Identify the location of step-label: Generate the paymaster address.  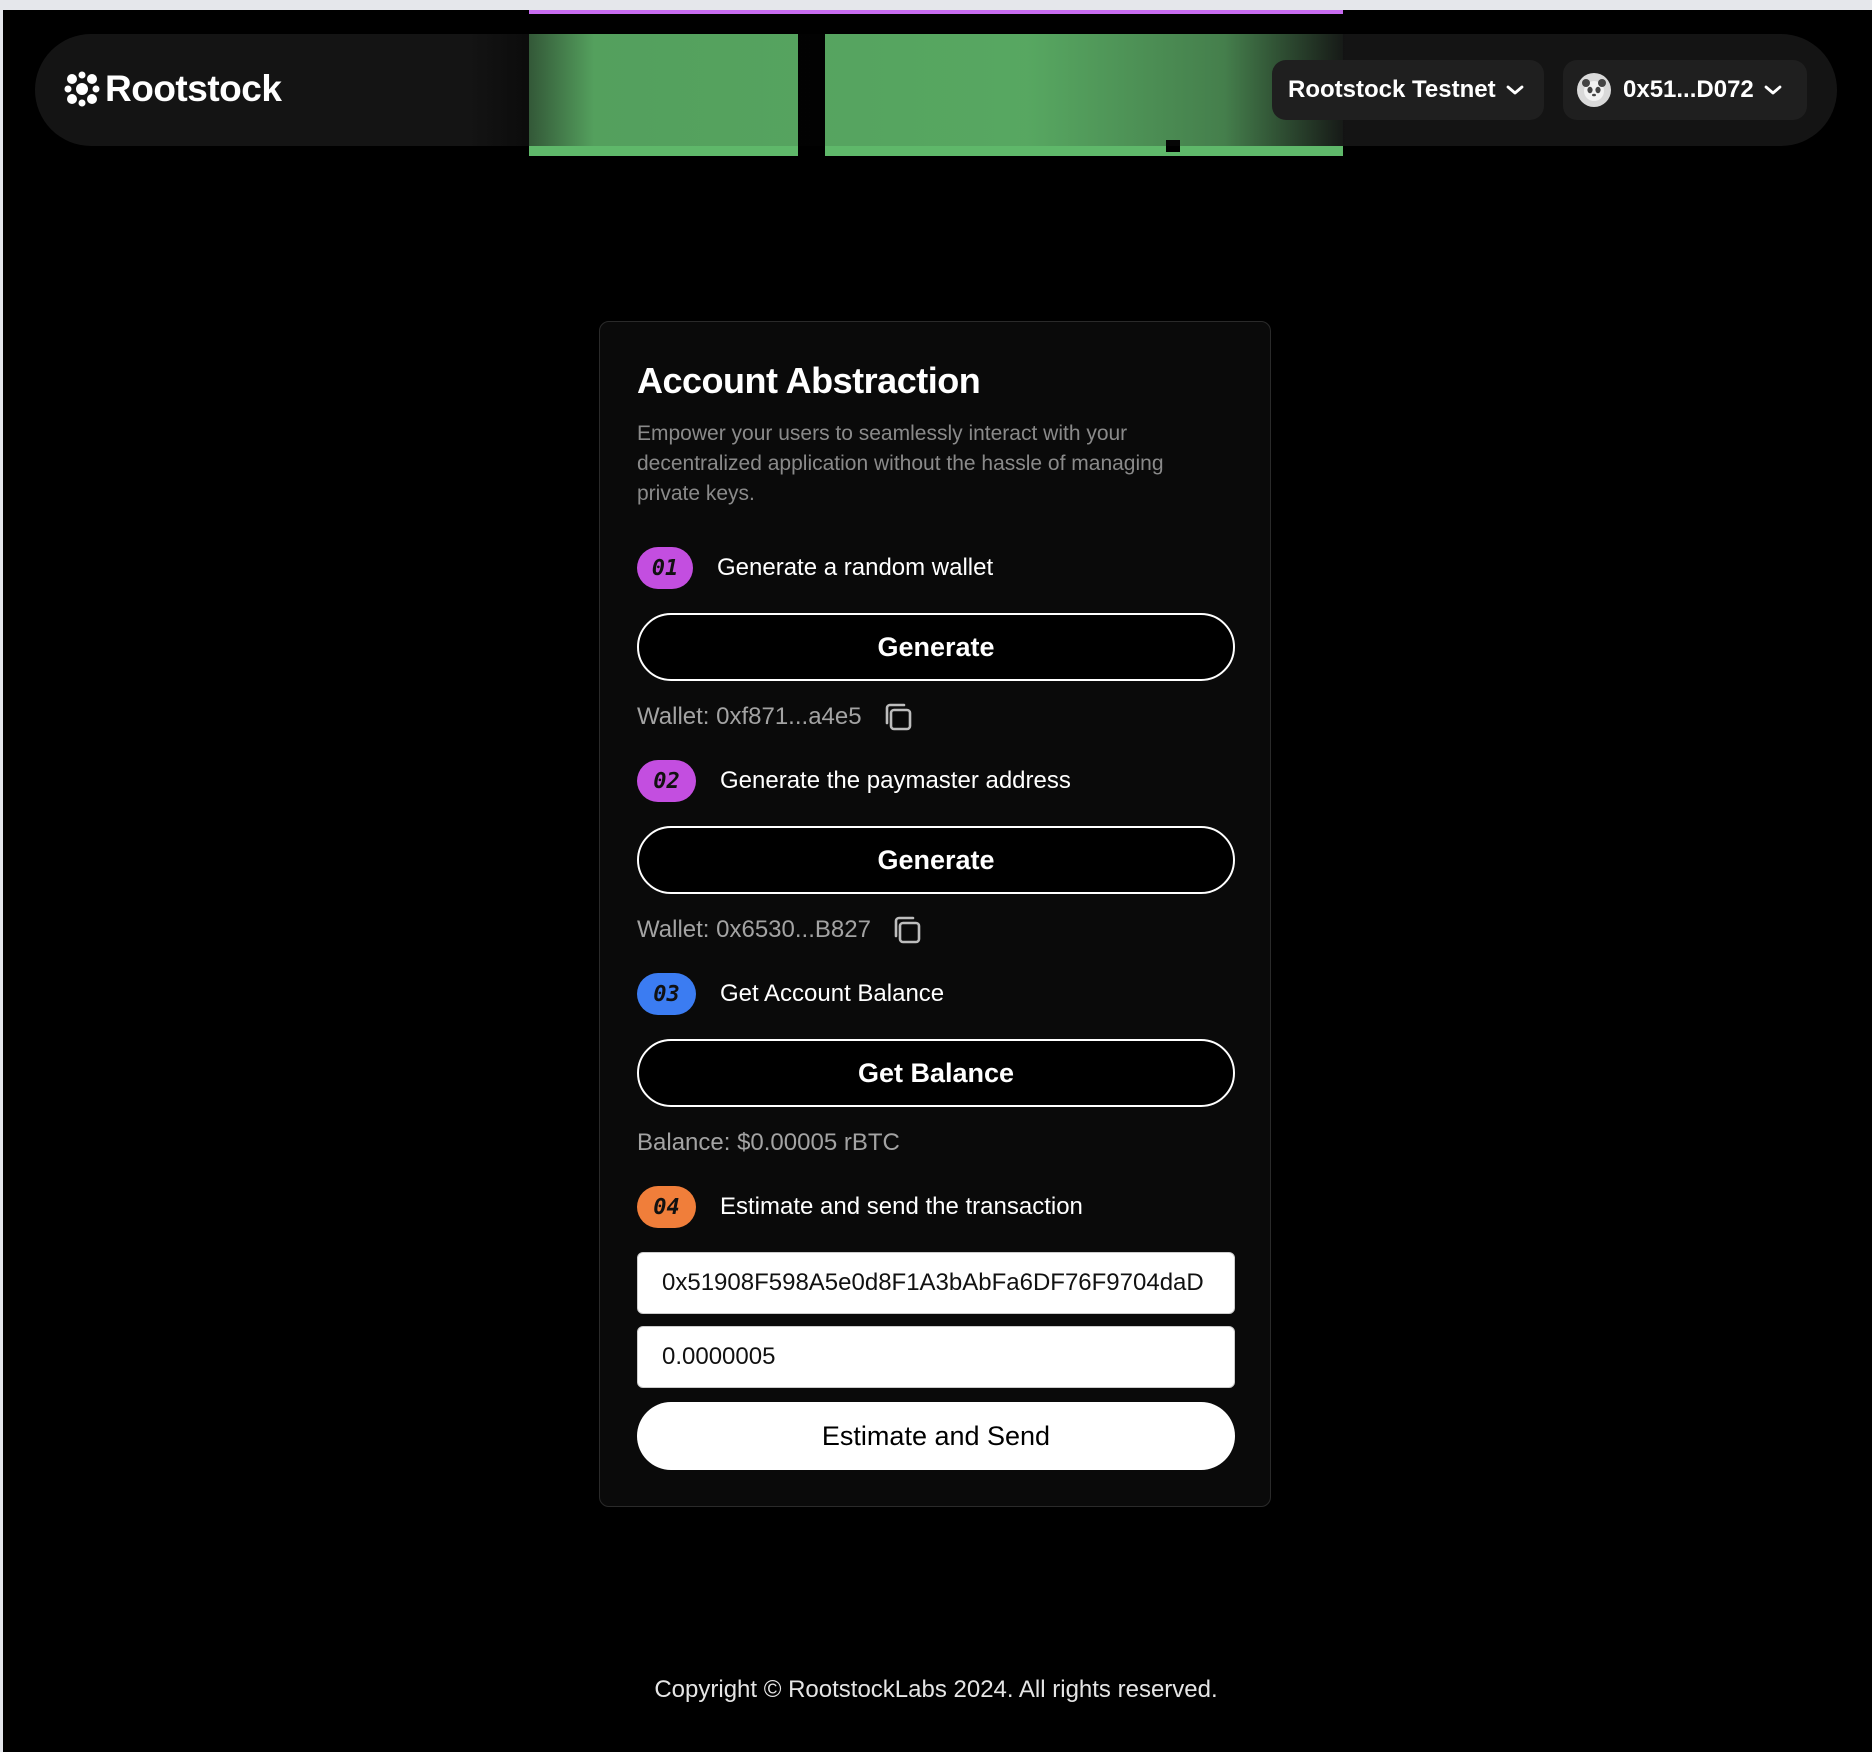
(895, 780).